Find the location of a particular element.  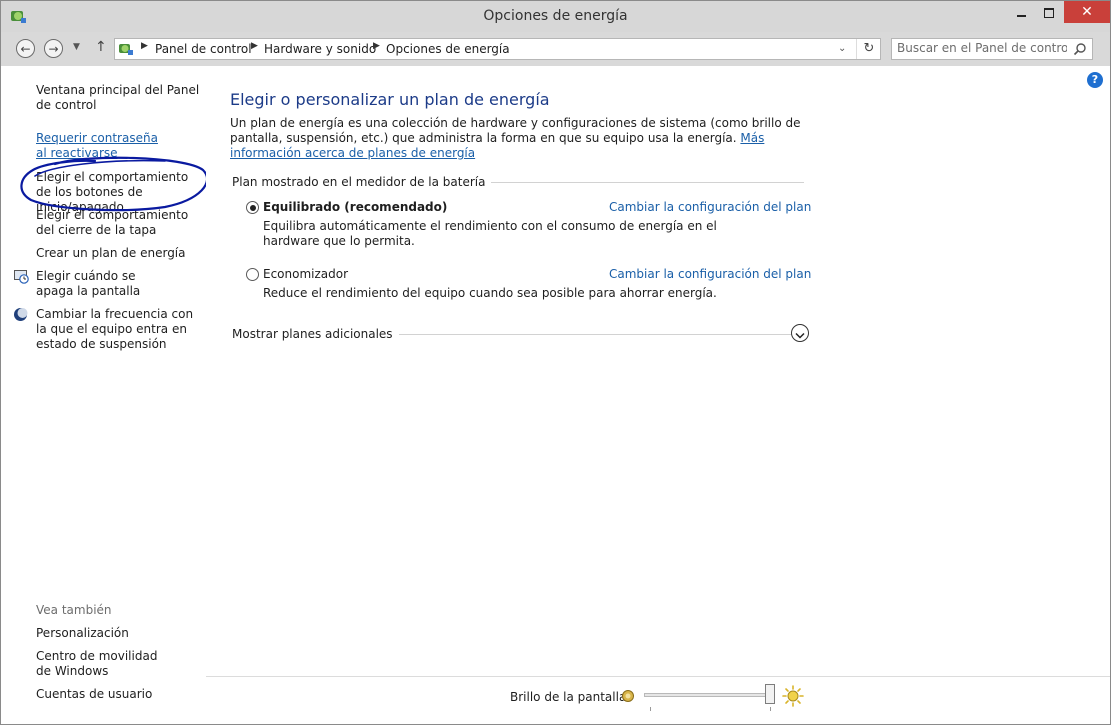

dim-brightness-icon is located at coordinates (628, 696).